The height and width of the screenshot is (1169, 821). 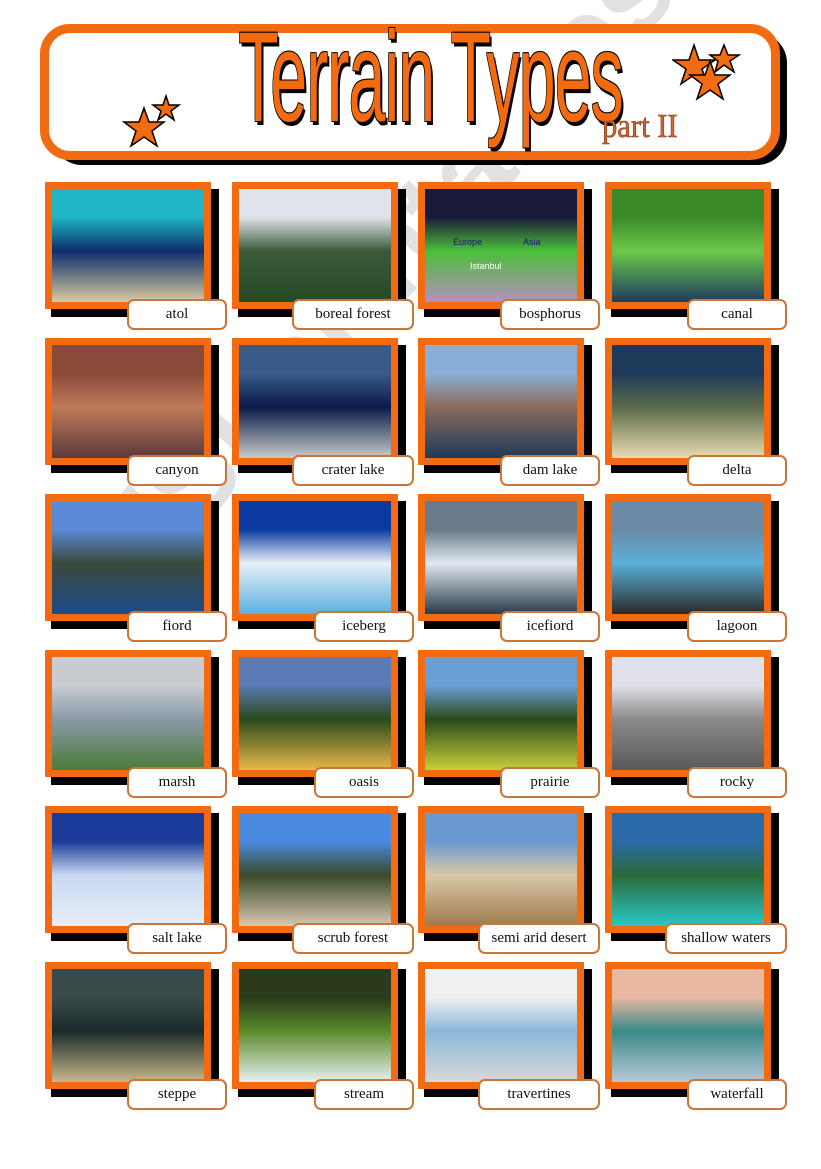 I want to click on atoll-photo, so click(x=128, y=245).